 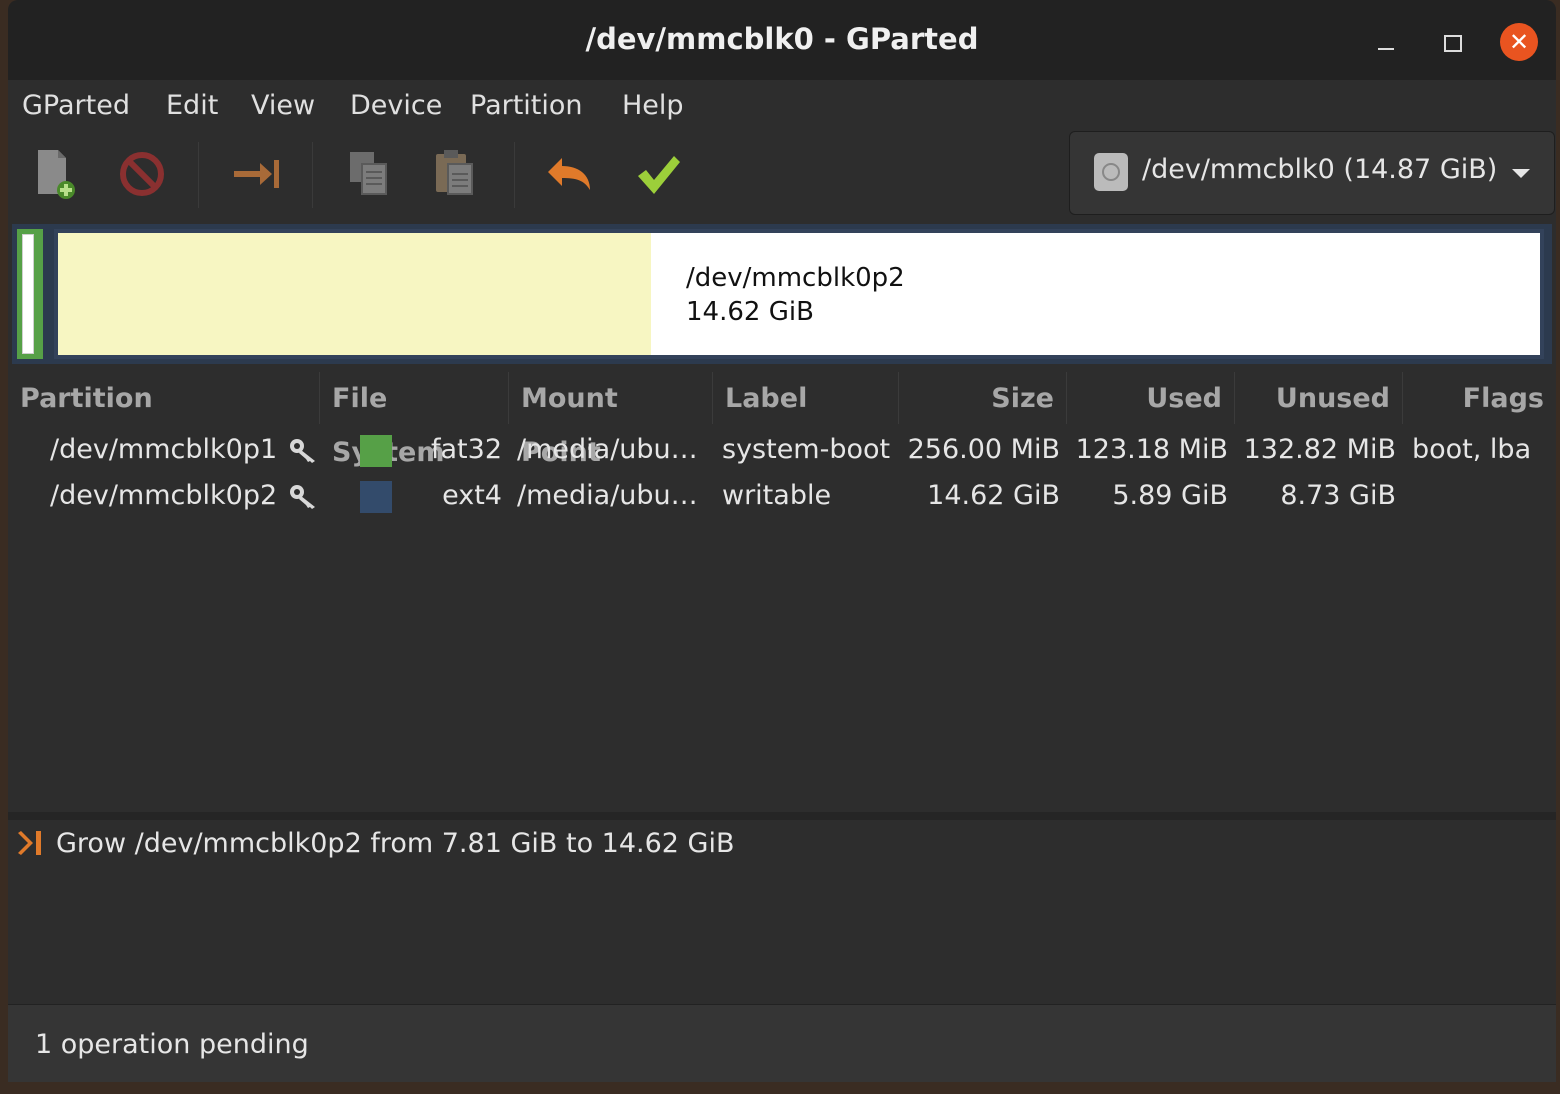 What do you see at coordinates (368, 173) in the screenshot?
I see `copy-icon` at bounding box center [368, 173].